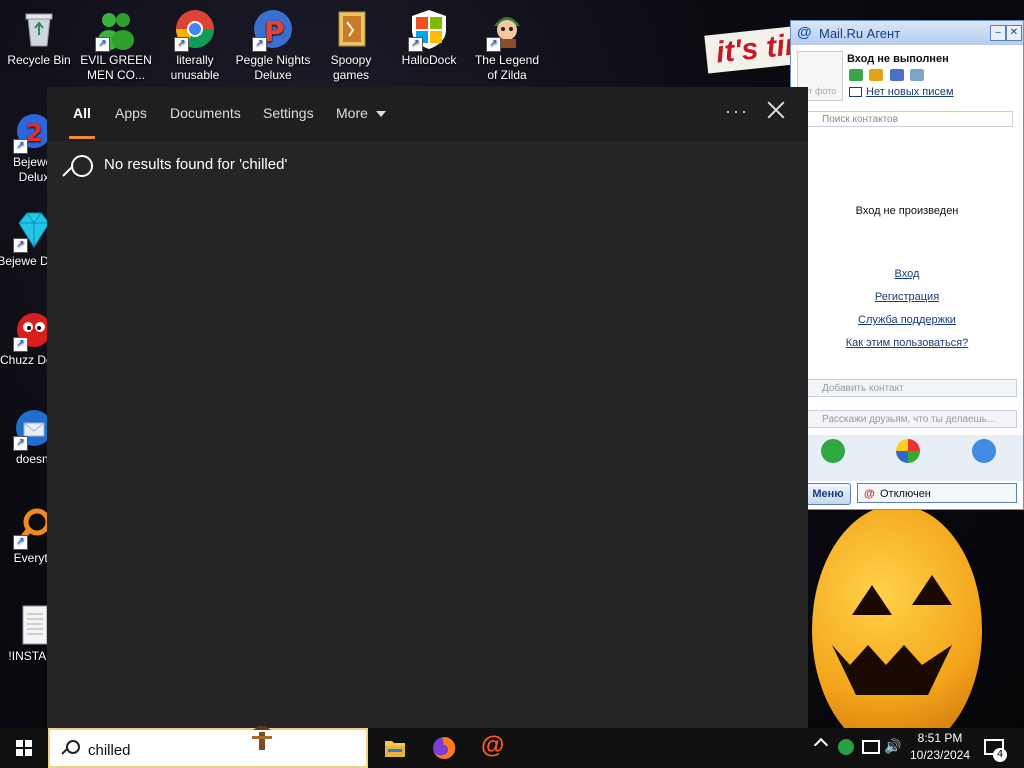 This screenshot has width=1024, height=768. Describe the element at coordinates (940, 738) in the screenshot. I see `clock-time: 8:51 PM` at that location.